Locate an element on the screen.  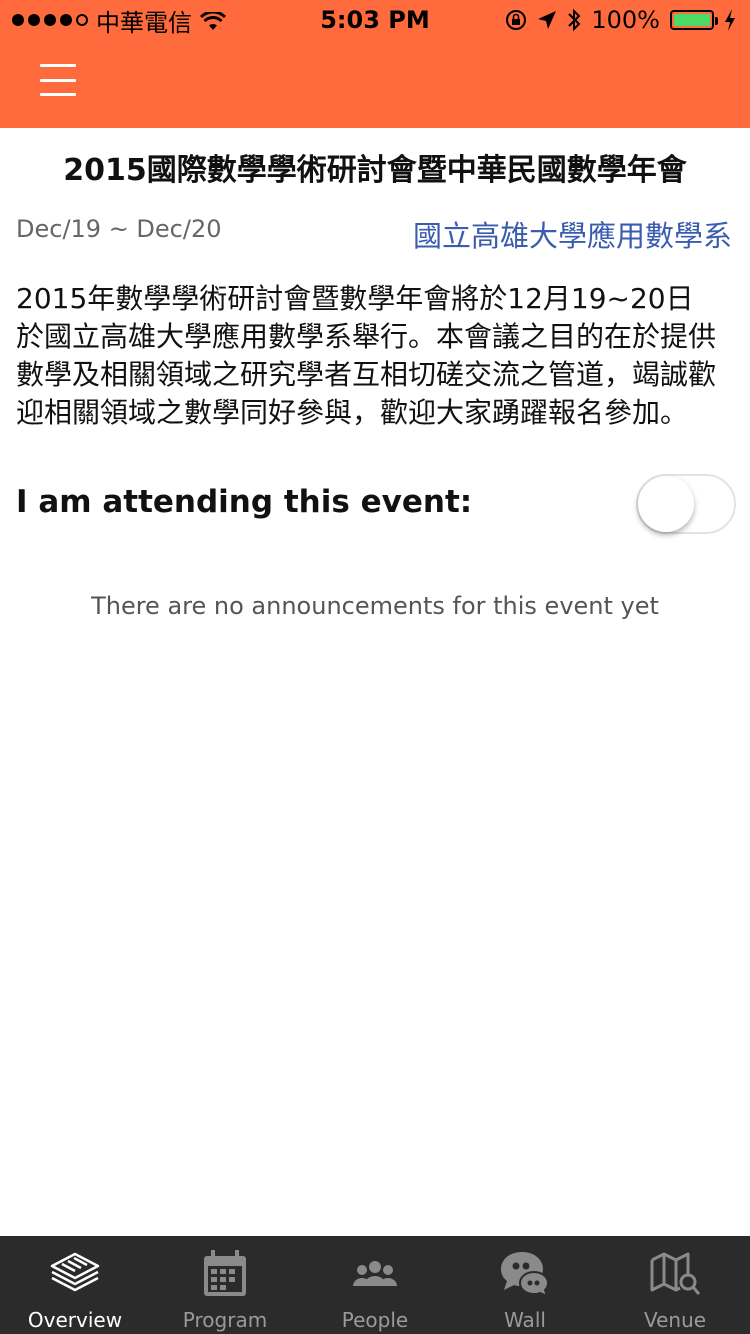
tab-overview: Overview is located at coordinates (75, 1285).